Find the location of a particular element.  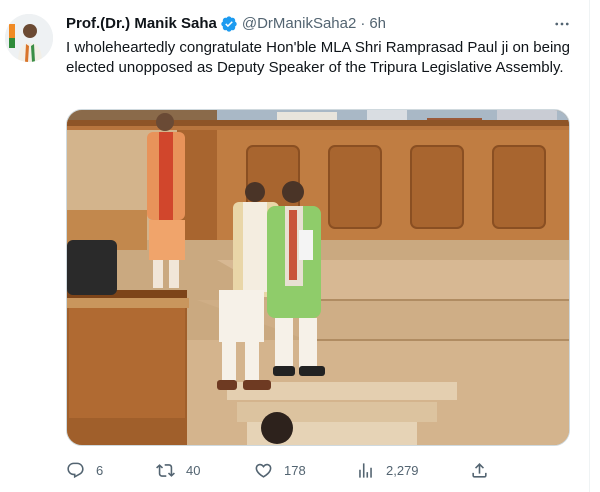

retweet-count: 40 is located at coordinates (193, 470).